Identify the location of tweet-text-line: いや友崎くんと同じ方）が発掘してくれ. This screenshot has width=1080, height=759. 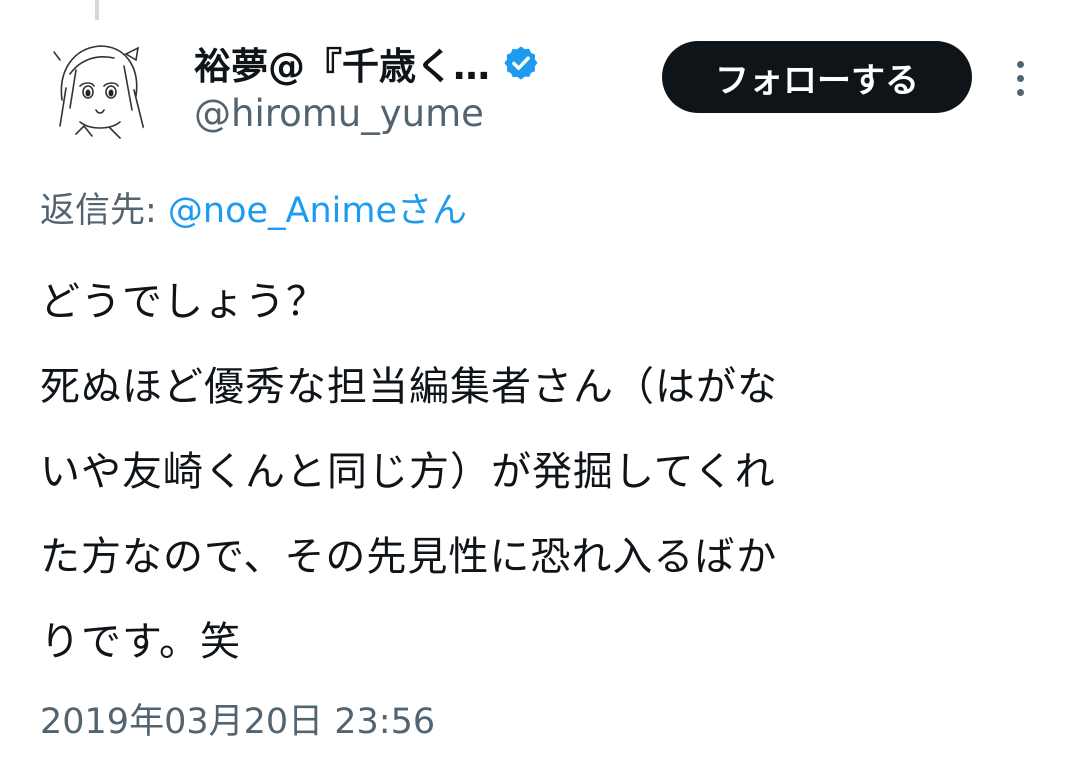
(408, 472).